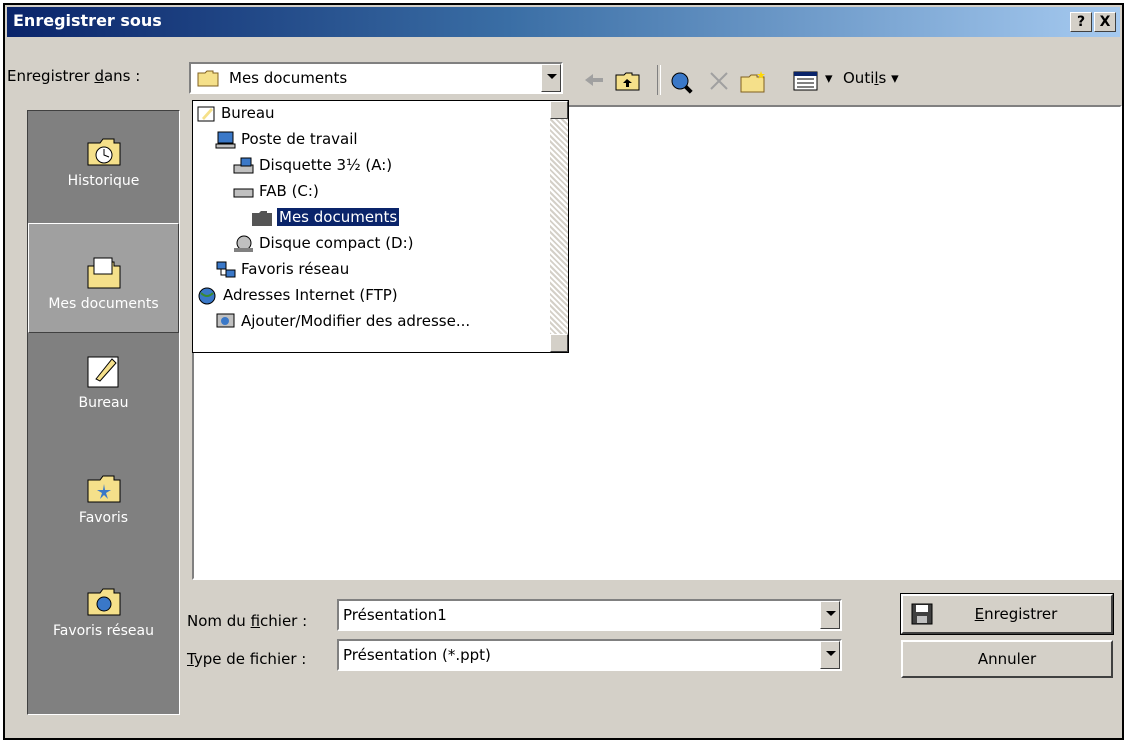  I want to click on place-label: Historique, so click(103, 181).